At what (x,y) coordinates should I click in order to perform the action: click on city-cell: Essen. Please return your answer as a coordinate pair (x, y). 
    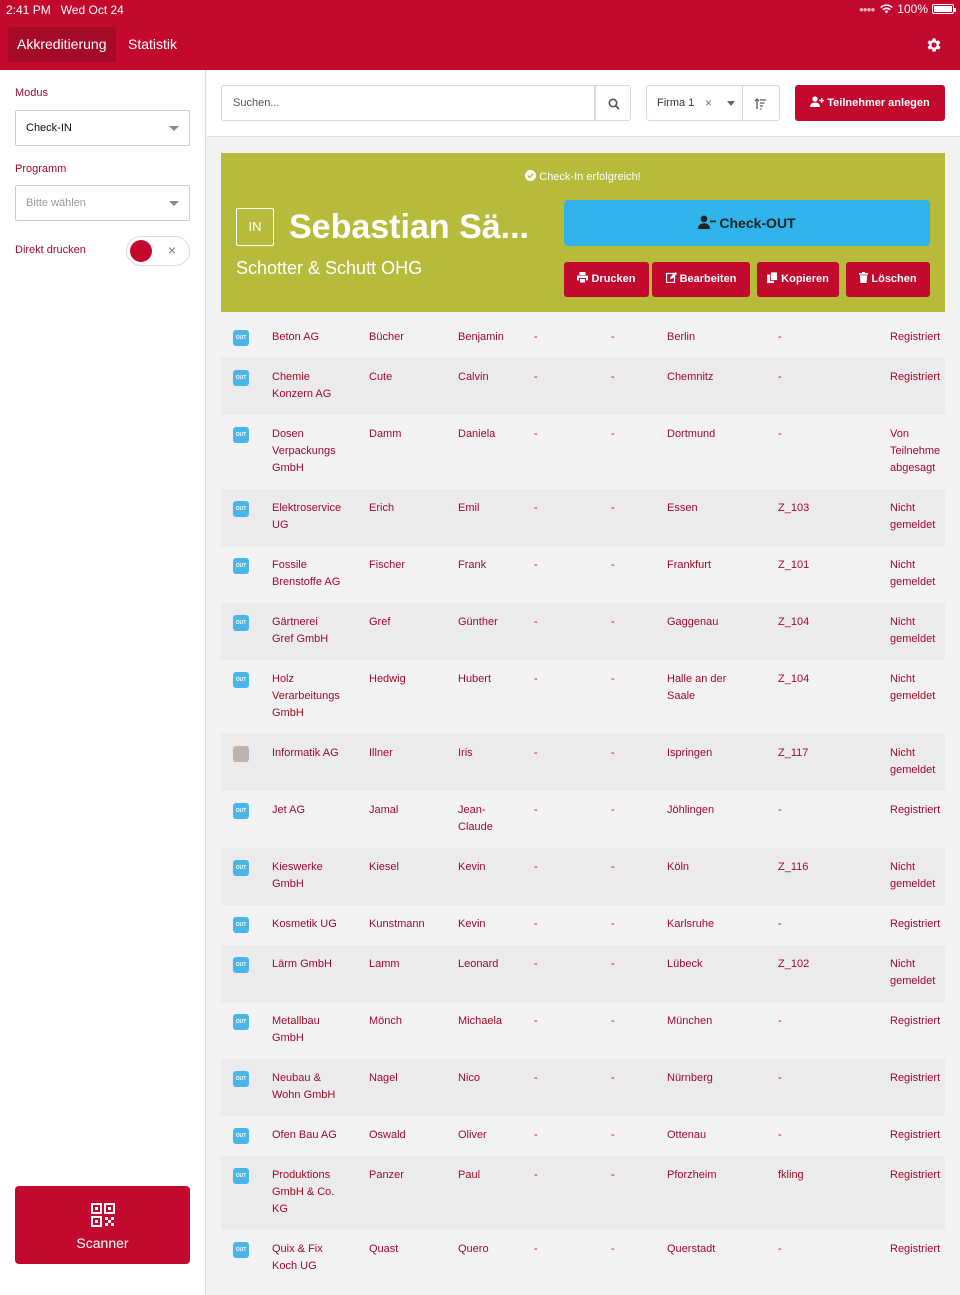
    Looking at the image, I should click on (682, 508).